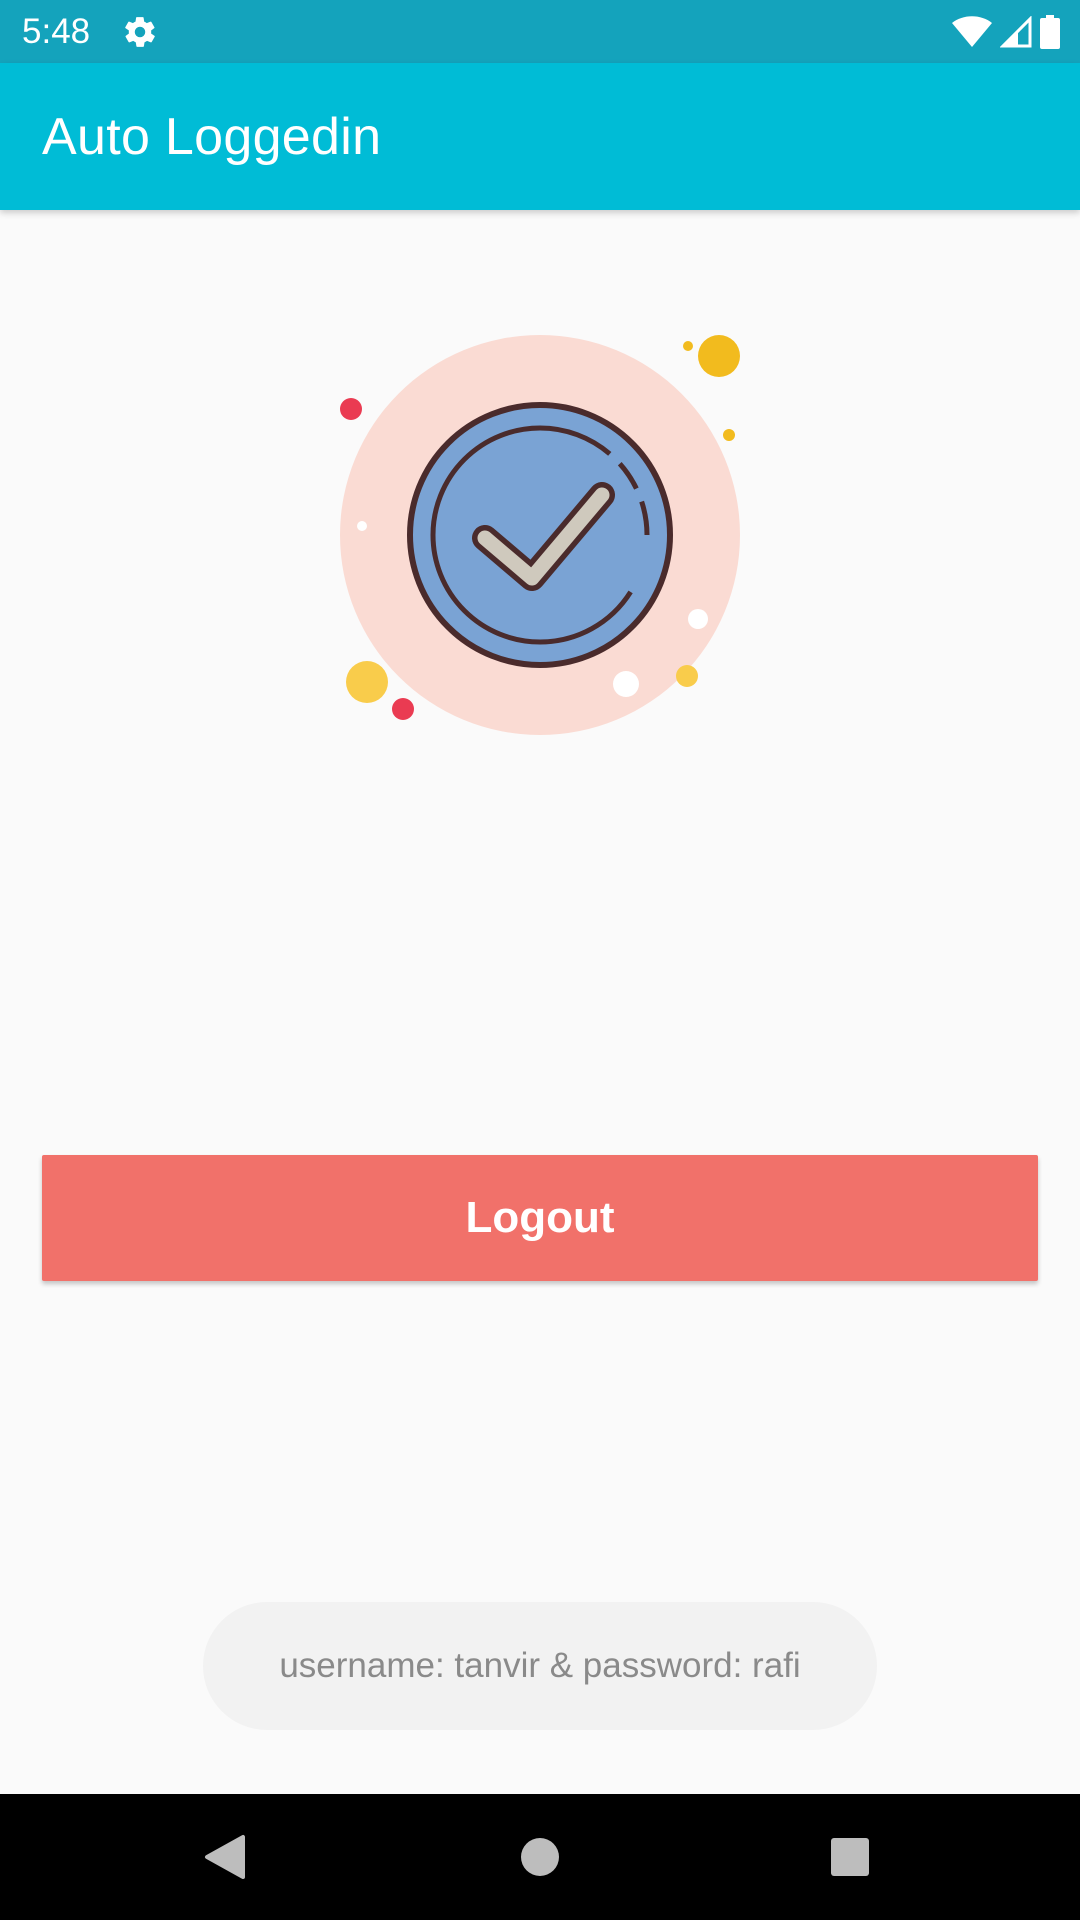 This screenshot has height=1920, width=1080. I want to click on recents-button, so click(850, 1857).